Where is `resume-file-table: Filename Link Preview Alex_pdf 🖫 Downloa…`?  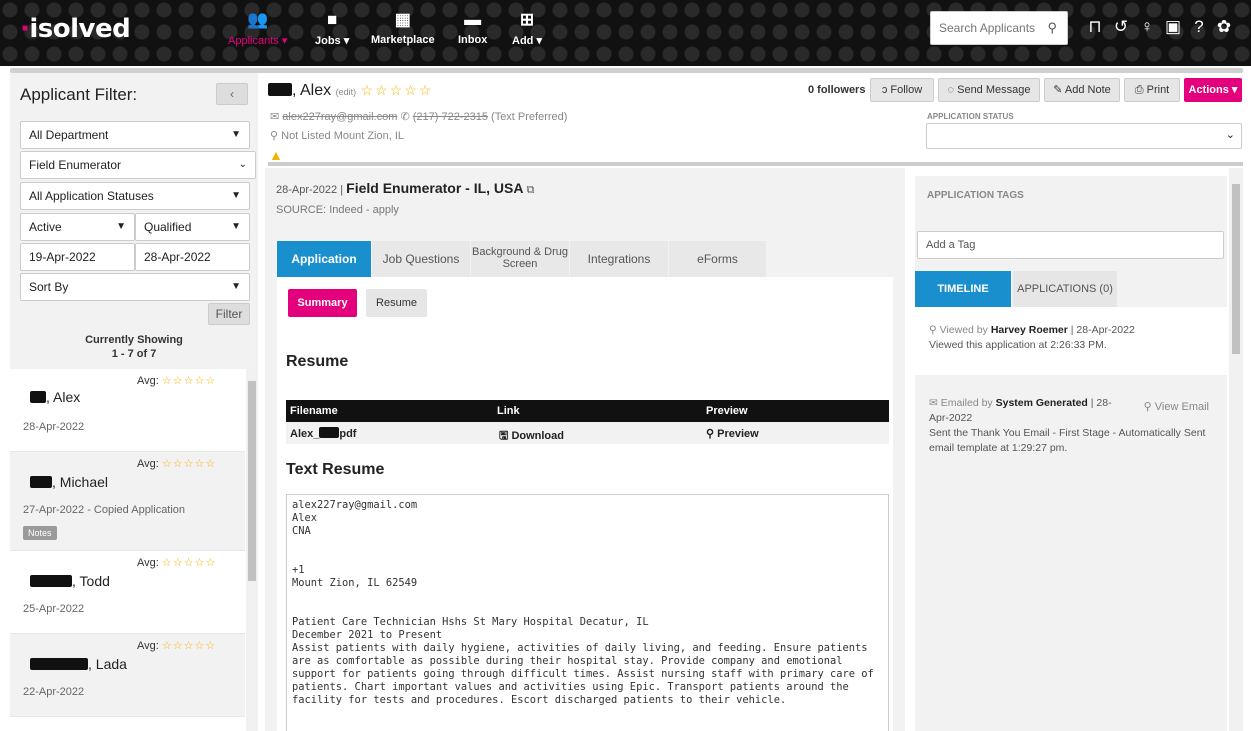 resume-file-table: Filename Link Preview Alex_pdf 🖫 Downloa… is located at coordinates (587, 422).